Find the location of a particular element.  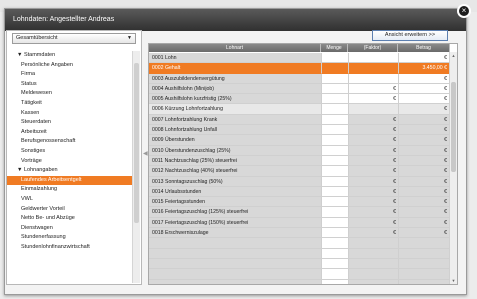

tree-item: Status is located at coordinates (69, 85).